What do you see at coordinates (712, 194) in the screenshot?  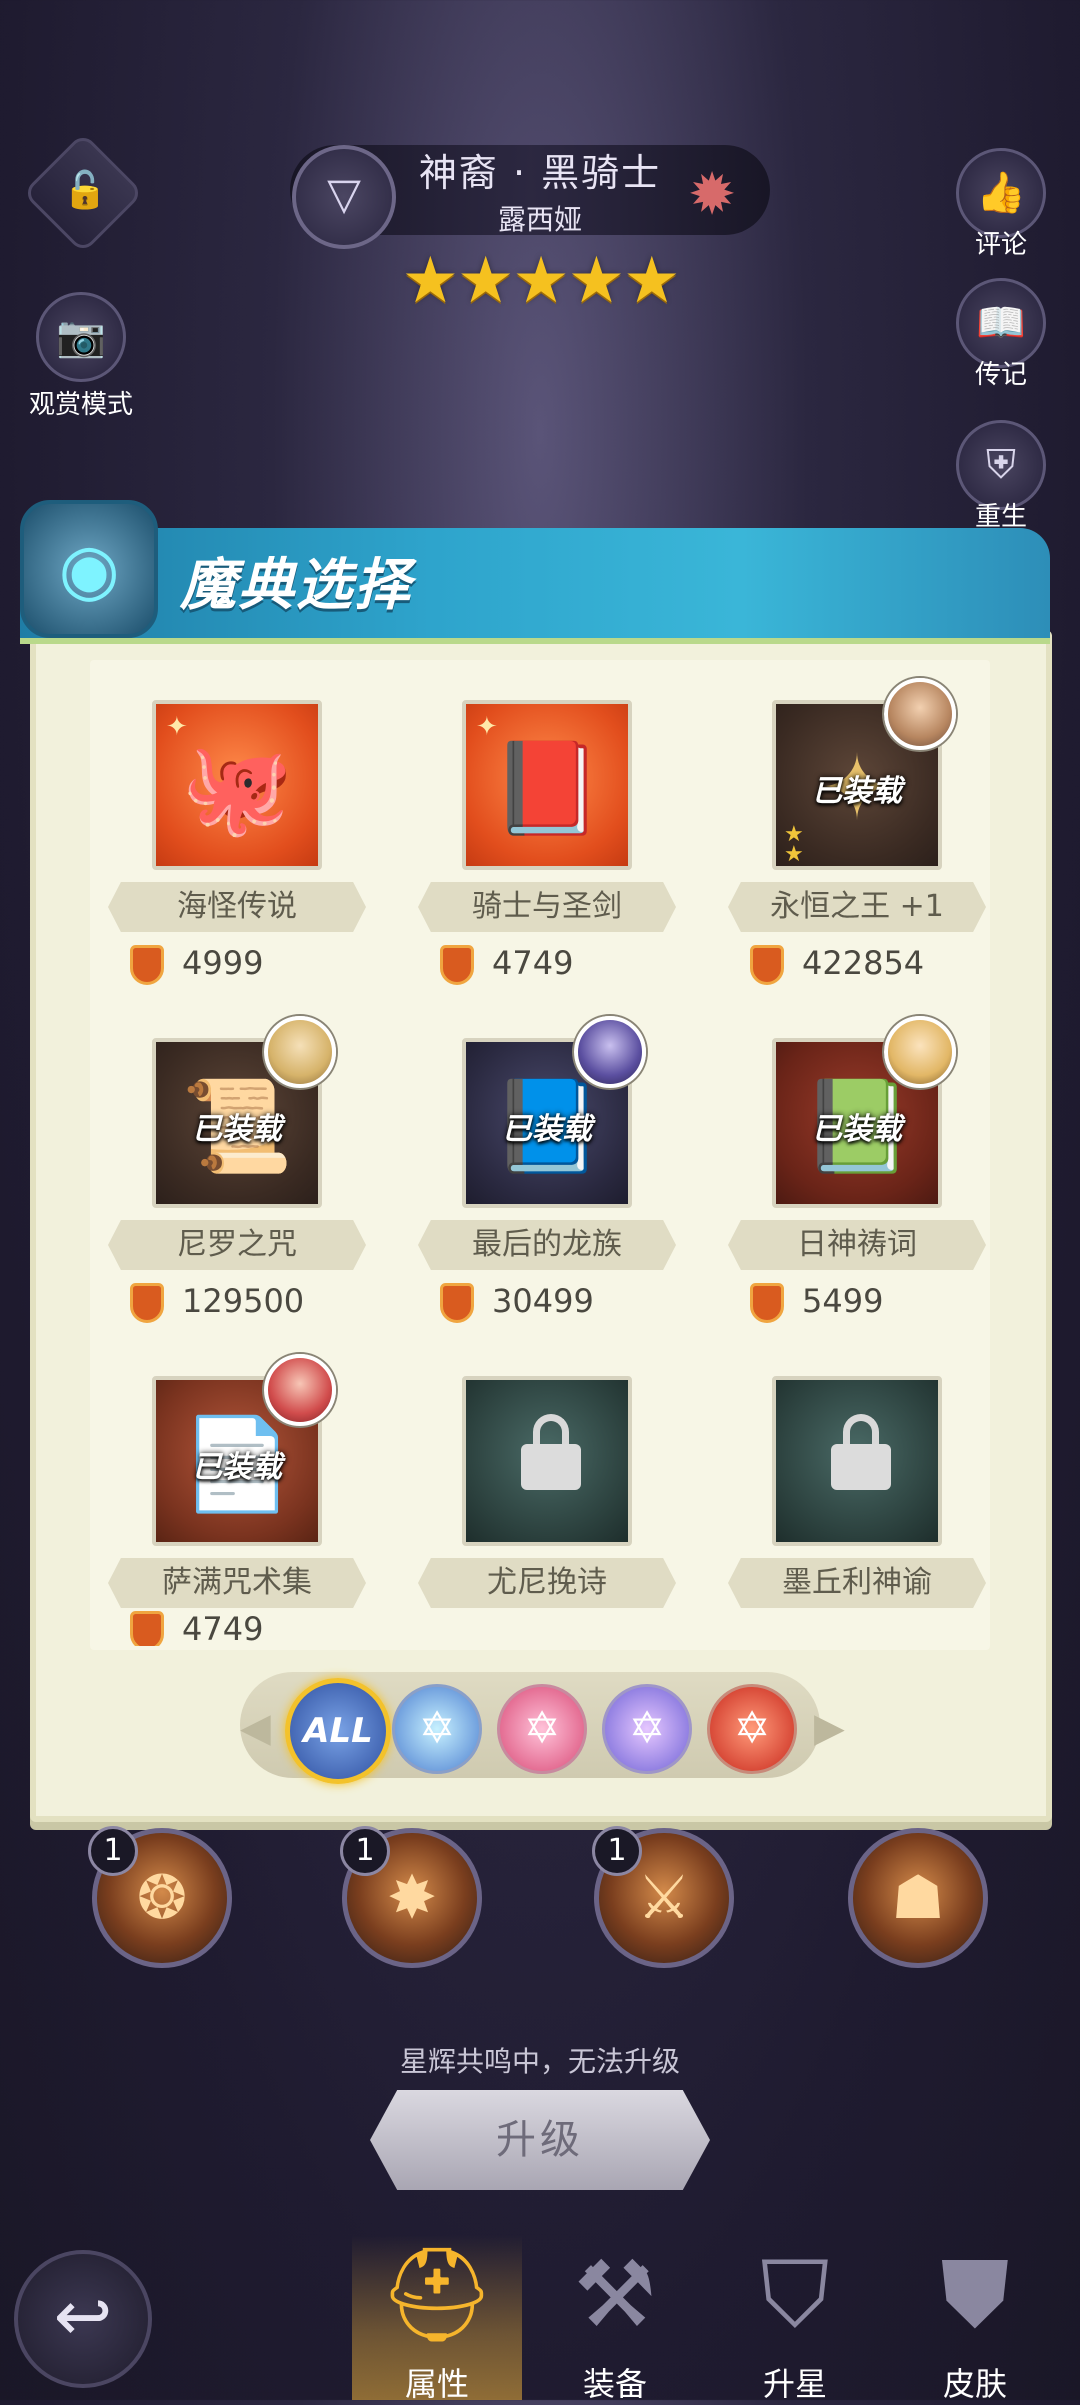 I see `faction-emblem-icon: ✹` at bounding box center [712, 194].